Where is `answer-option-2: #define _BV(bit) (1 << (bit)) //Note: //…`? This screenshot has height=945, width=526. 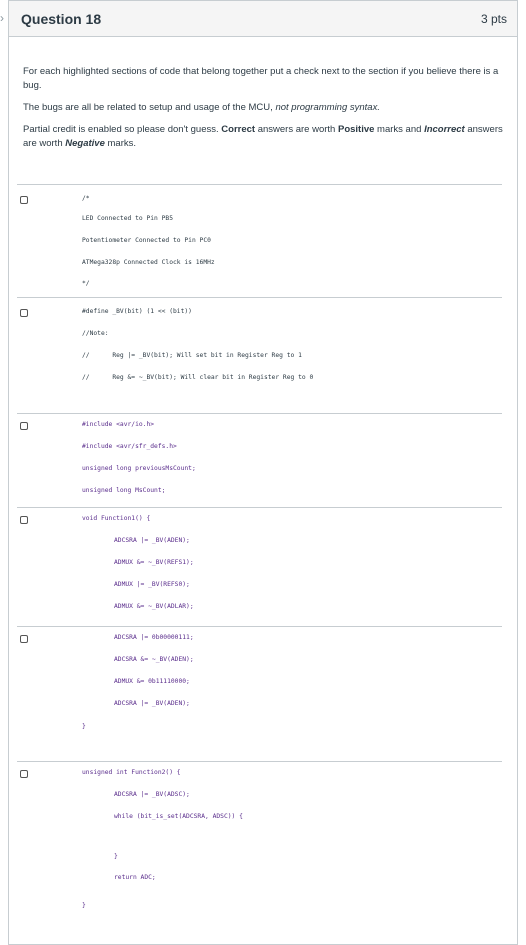
answer-option-2: #define _BV(bit) (1 << (bit)) //Note: //… is located at coordinates (259, 355).